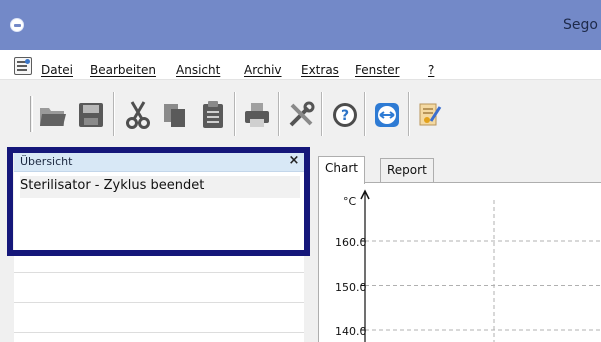  What do you see at coordinates (351, 287) in the screenshot?
I see `y-tick-label: 150.0` at bounding box center [351, 287].